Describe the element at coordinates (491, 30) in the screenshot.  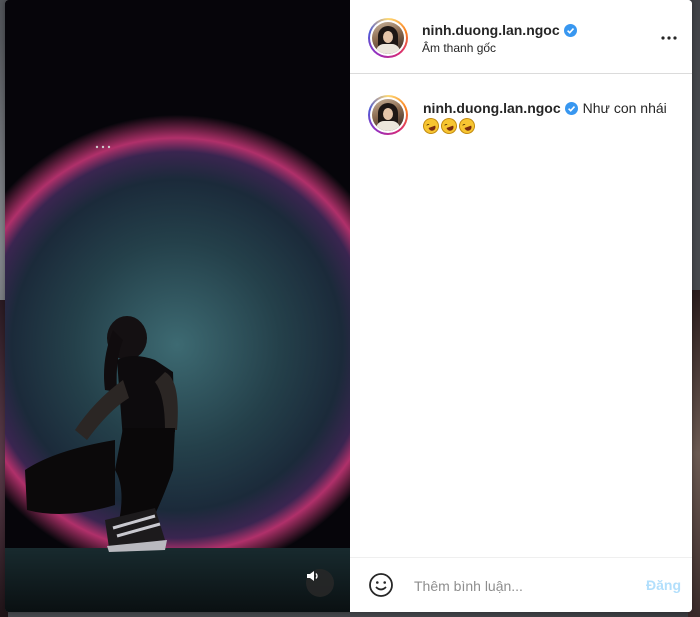
I see `author-username: ninh.duong.lan.ngoc` at that location.